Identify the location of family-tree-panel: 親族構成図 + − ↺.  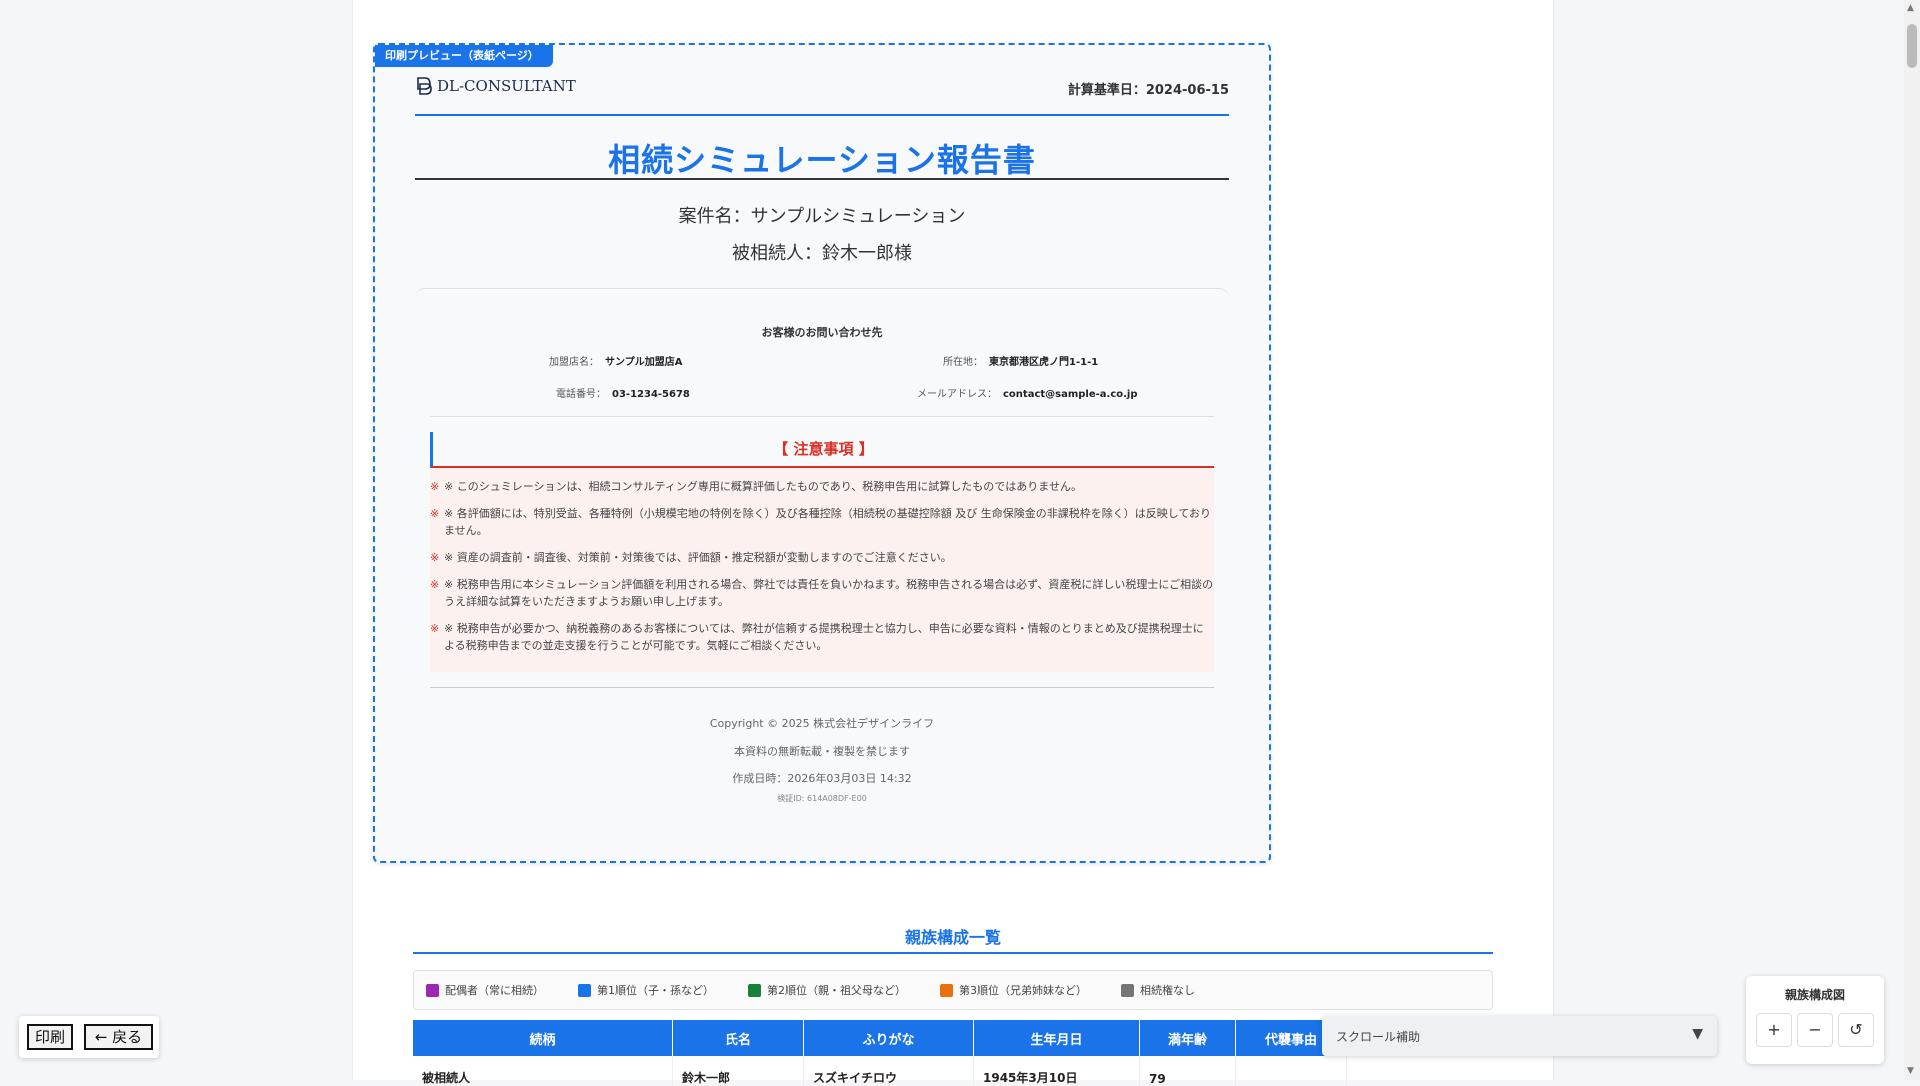
(1815, 1020).